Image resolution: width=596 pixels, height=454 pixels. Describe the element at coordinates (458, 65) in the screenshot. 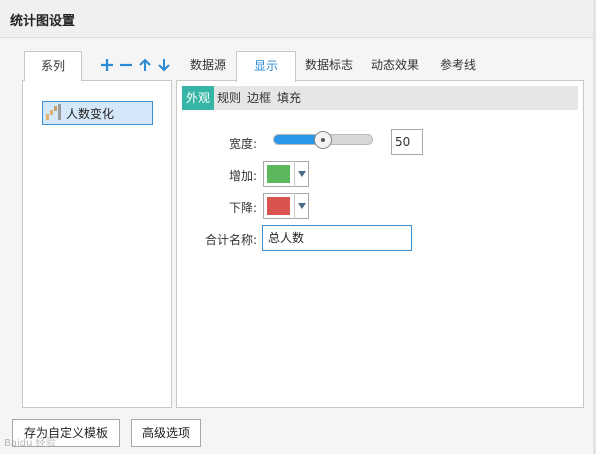

I see `tab-reference-line: 参考线` at that location.